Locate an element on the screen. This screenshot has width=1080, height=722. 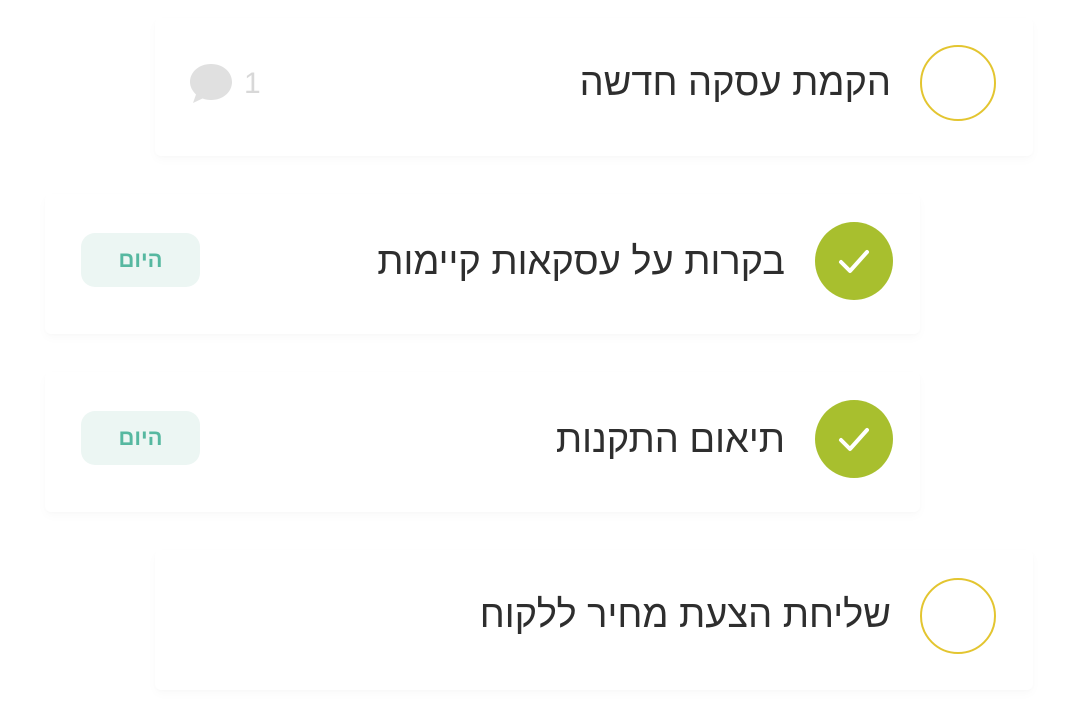
task-title: הקמת עסקה חדשה is located at coordinates (735, 83).